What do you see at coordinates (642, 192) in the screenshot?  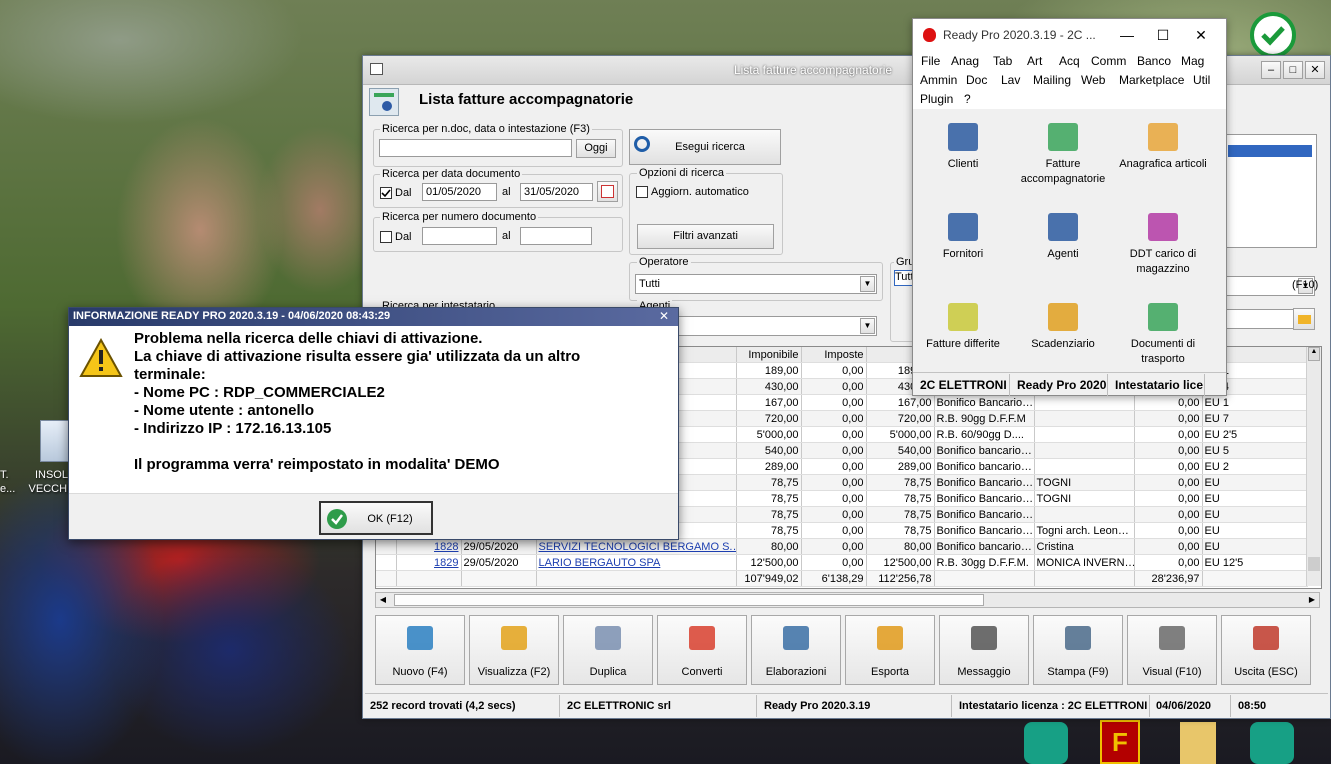 I see `auto-update-checkbox` at bounding box center [642, 192].